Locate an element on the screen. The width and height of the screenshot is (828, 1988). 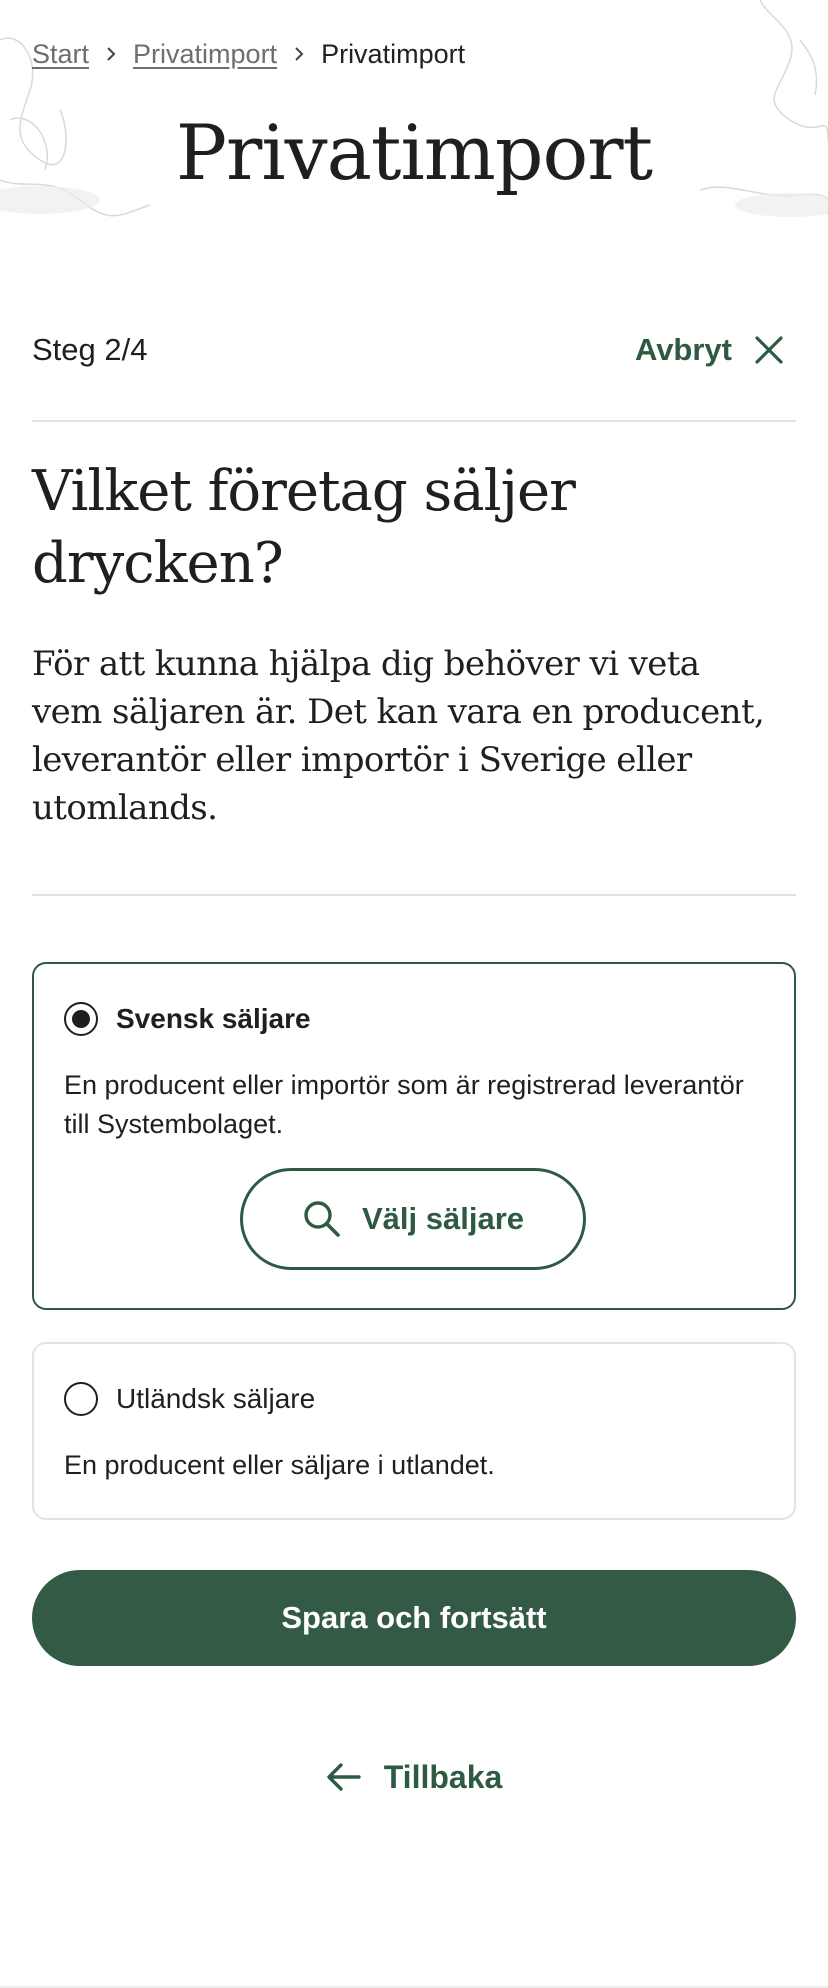
question-title: Vilket företag säljer drycken? is located at coordinates (304, 527).